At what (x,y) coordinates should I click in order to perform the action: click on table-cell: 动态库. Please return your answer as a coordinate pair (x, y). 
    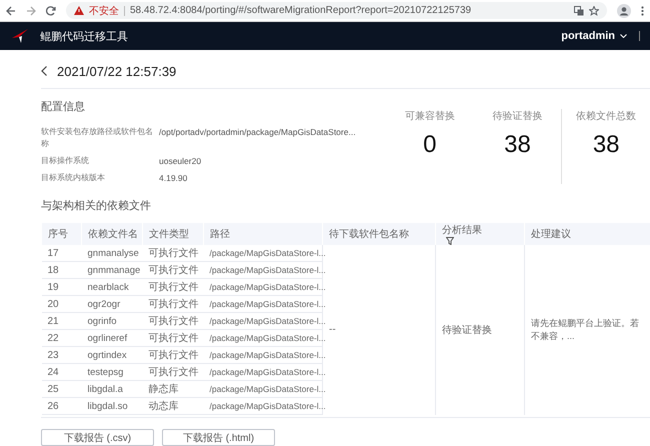
    Looking at the image, I should click on (173, 406).